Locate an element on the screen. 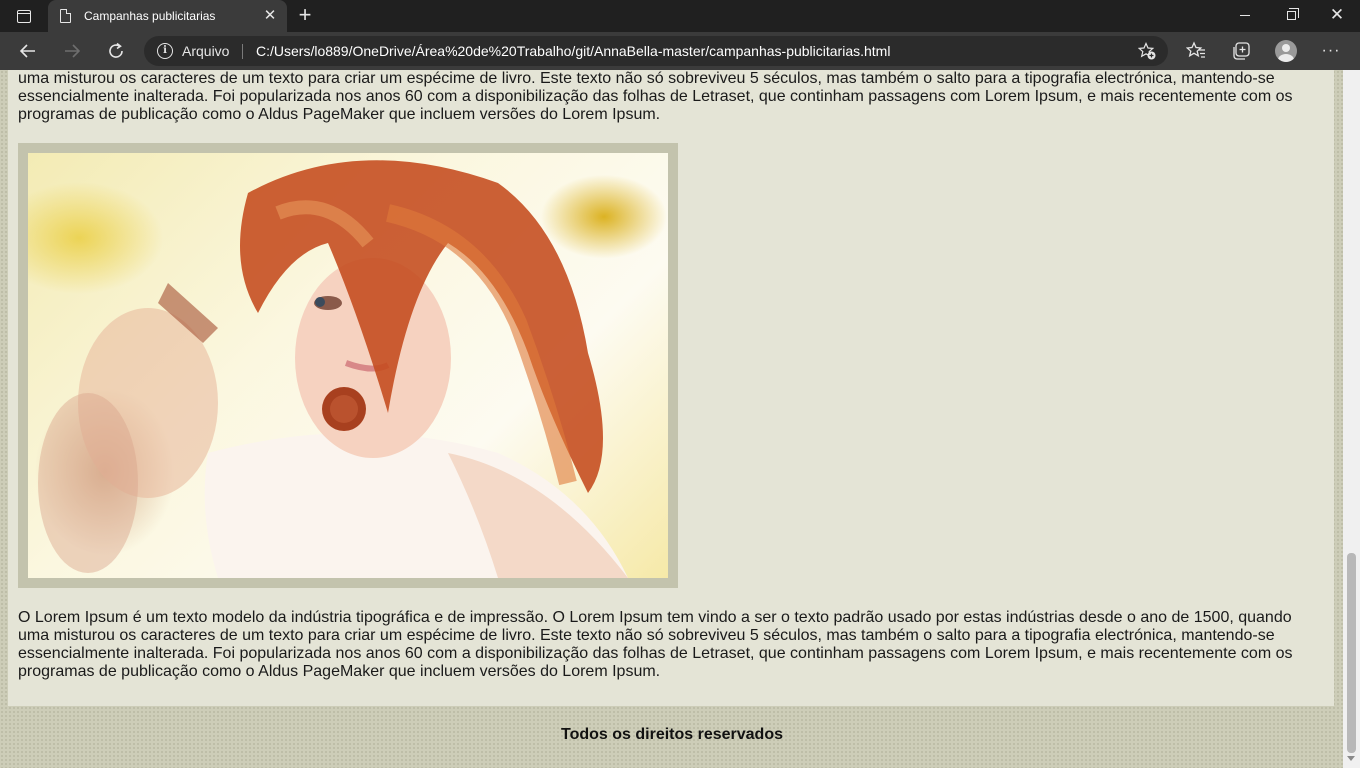  favorites-icon is located at coordinates (1196, 51).